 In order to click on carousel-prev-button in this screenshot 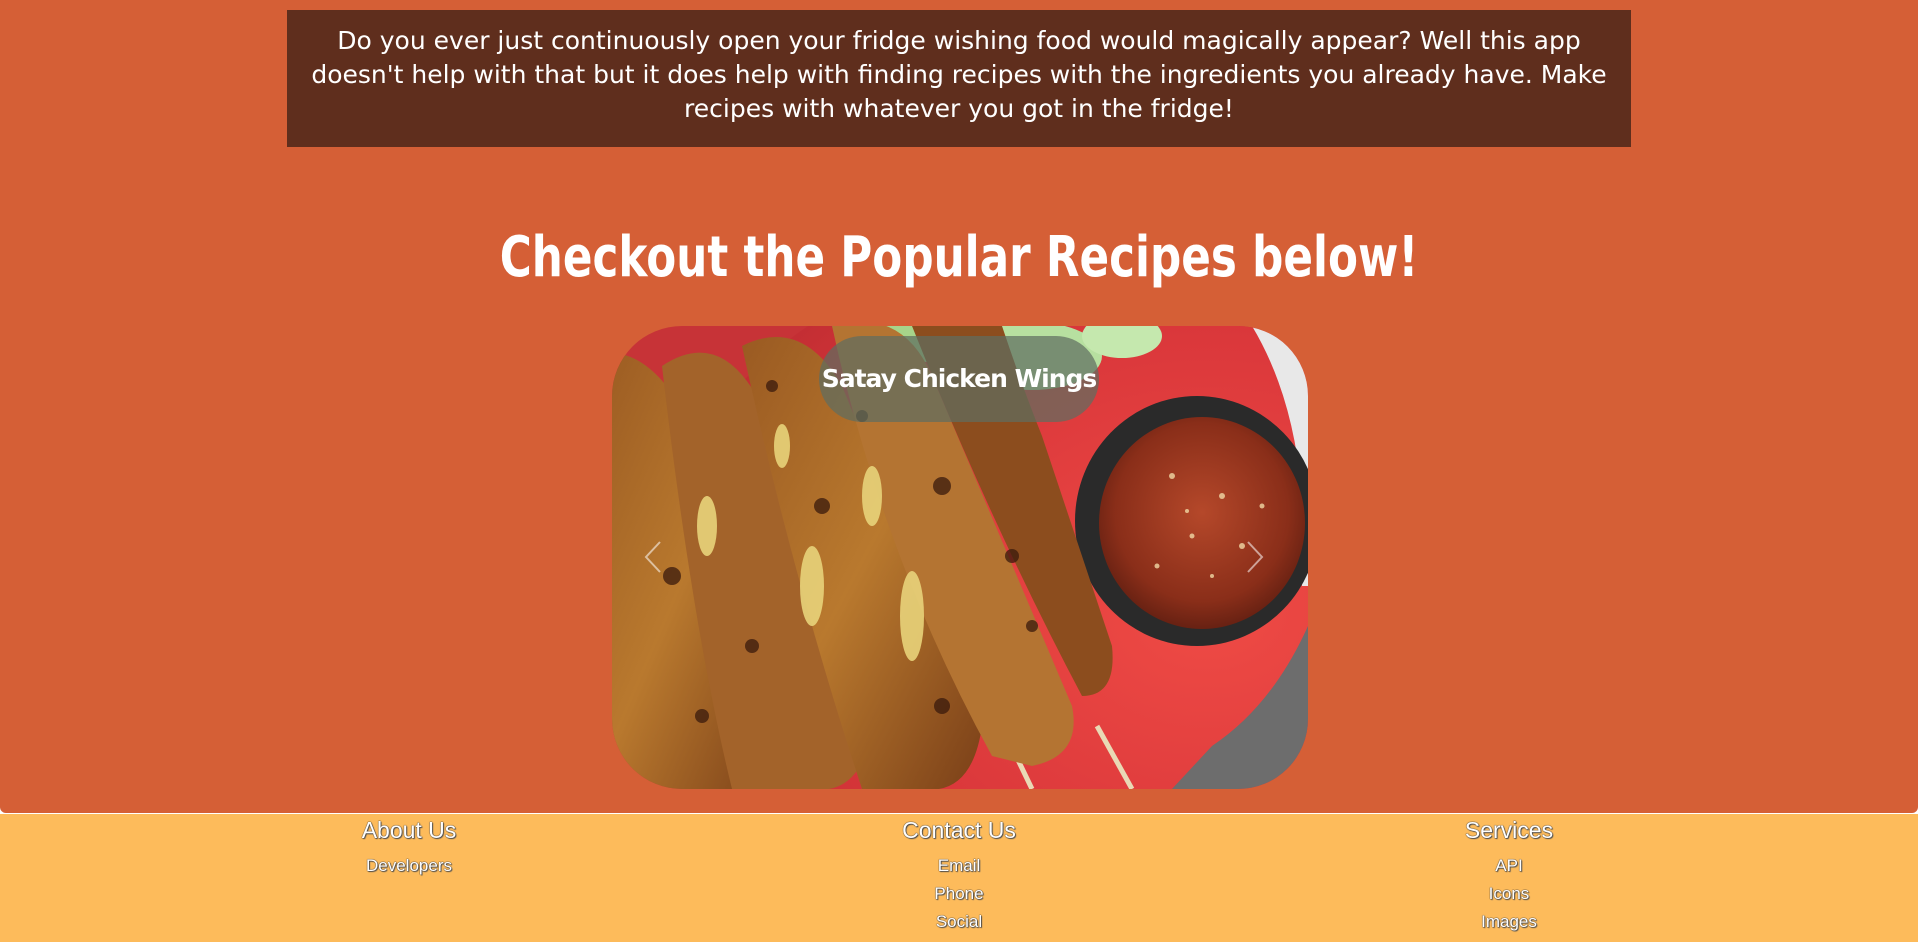, I will do `click(654, 557)`.